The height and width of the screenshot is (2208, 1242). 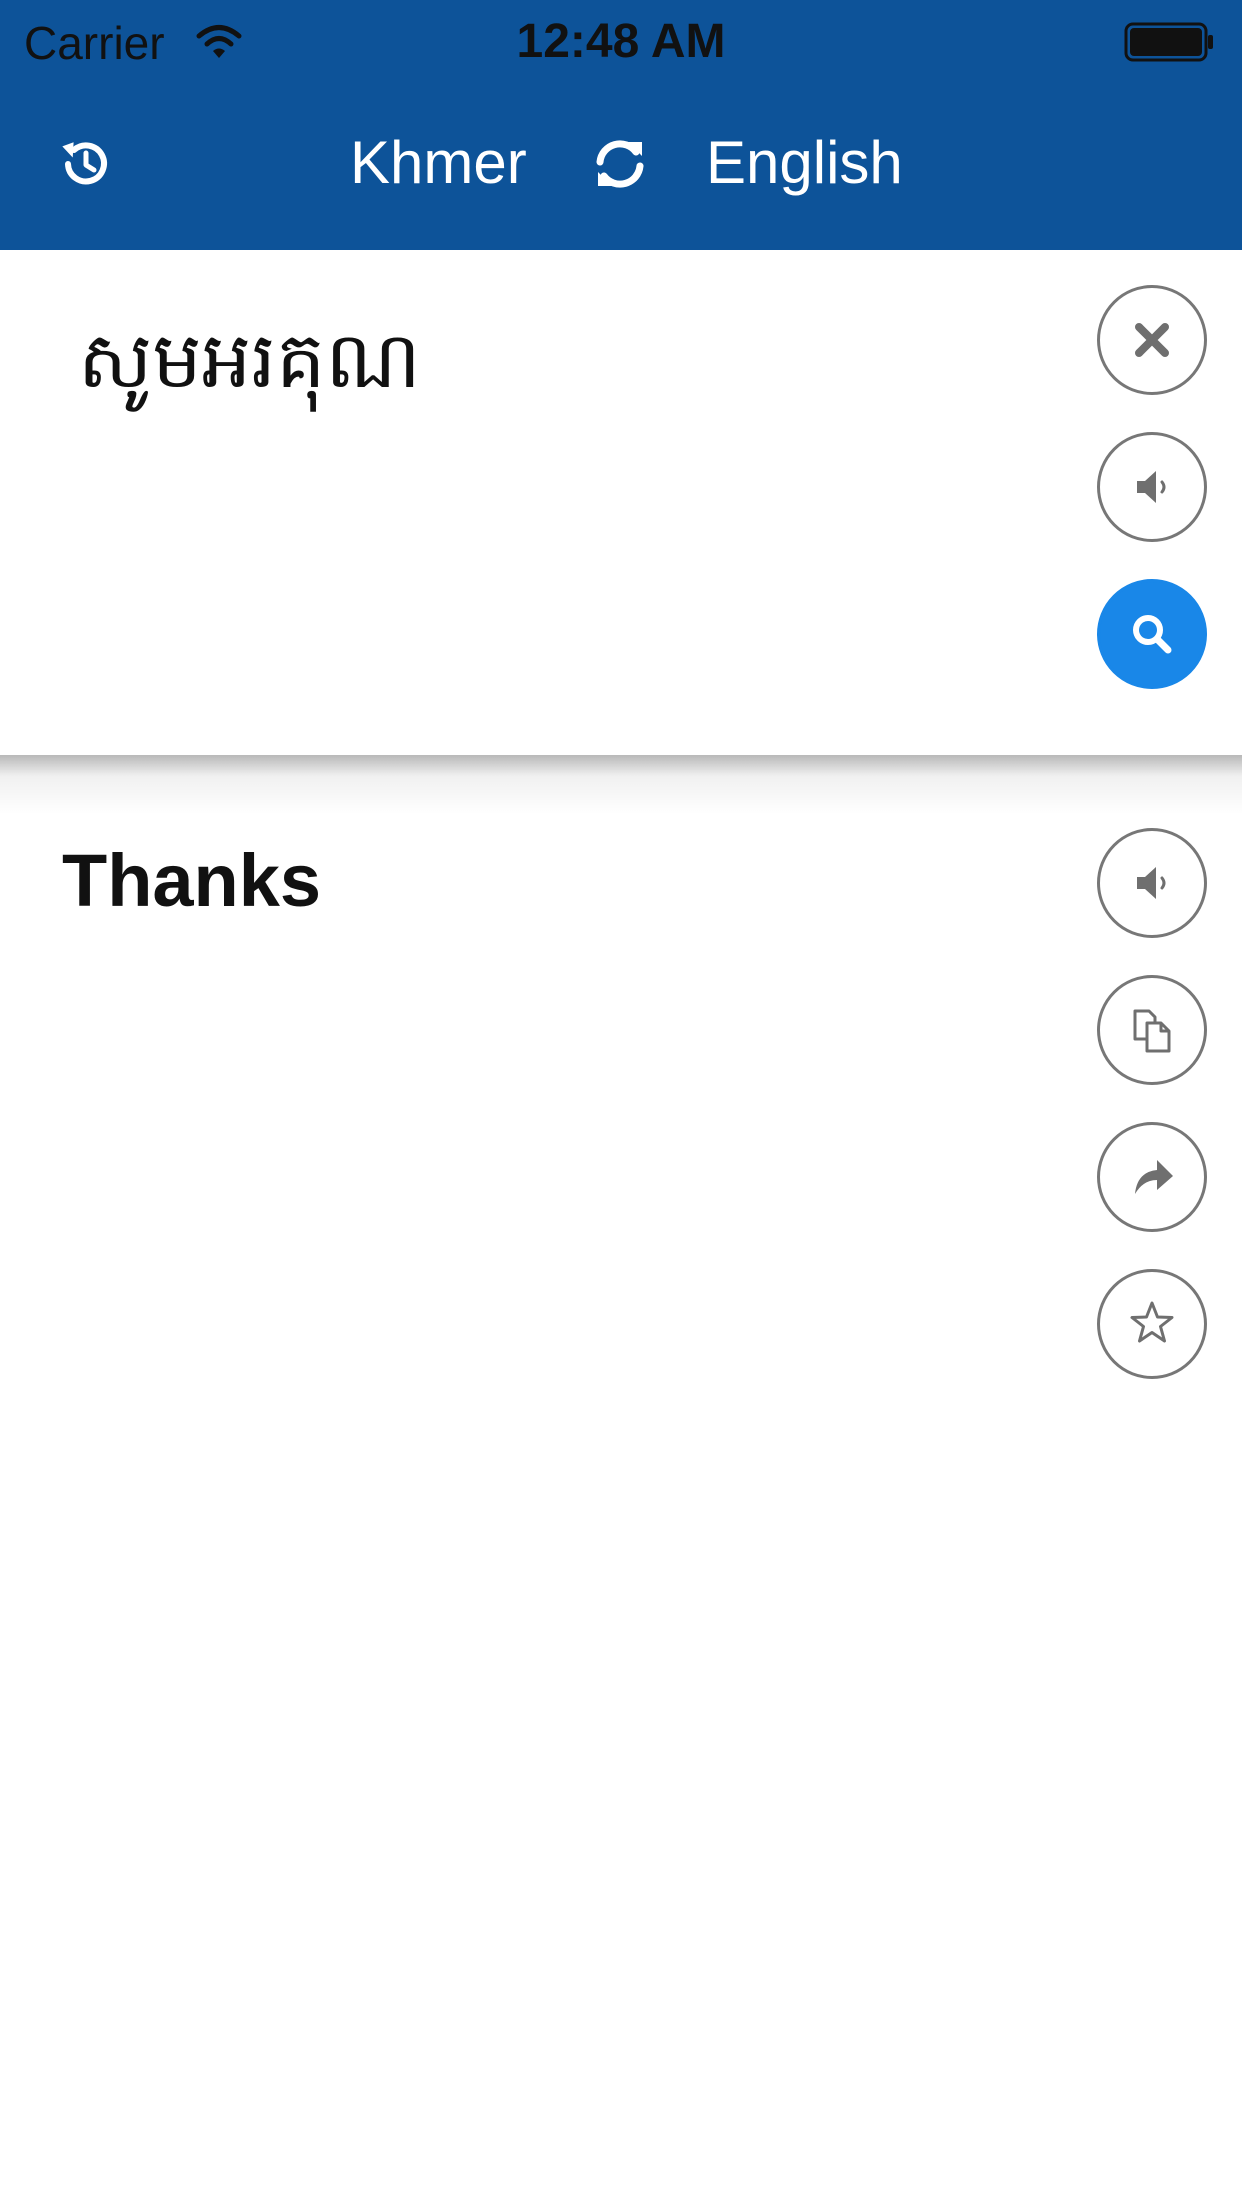 I want to click on share-icon, so click(x=1154, y=1177).